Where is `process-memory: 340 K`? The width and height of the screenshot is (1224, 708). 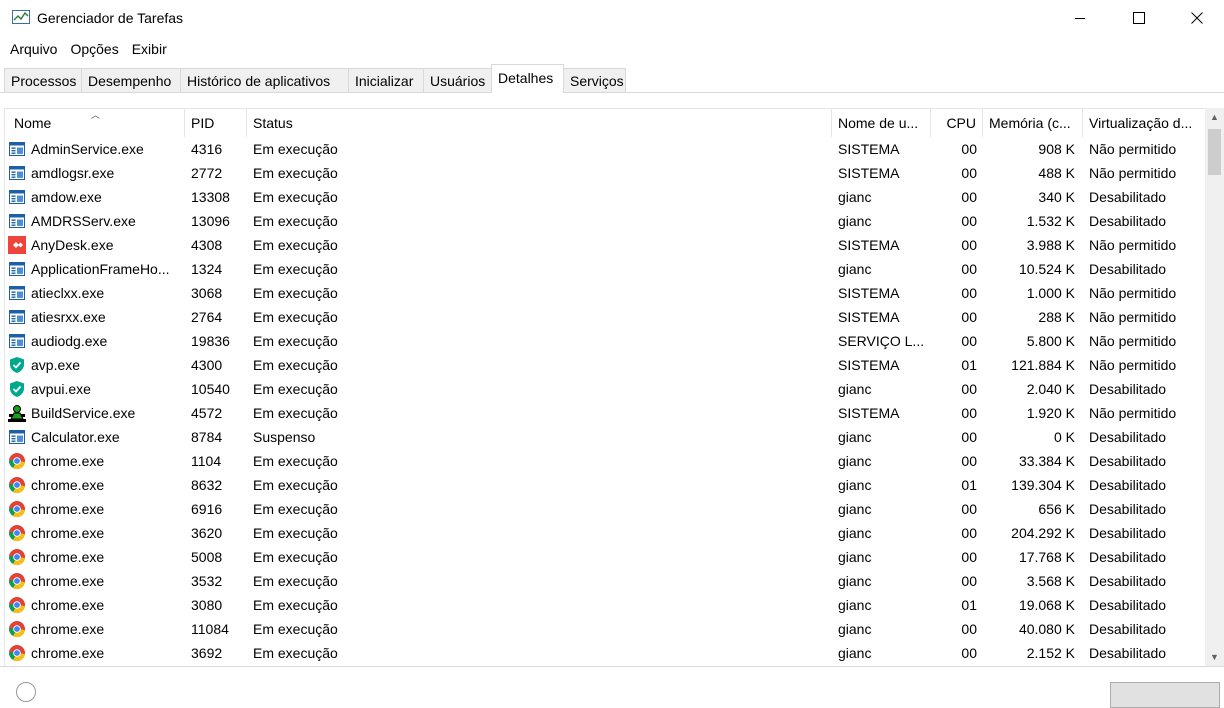 process-memory: 340 K is located at coordinates (1056, 197).